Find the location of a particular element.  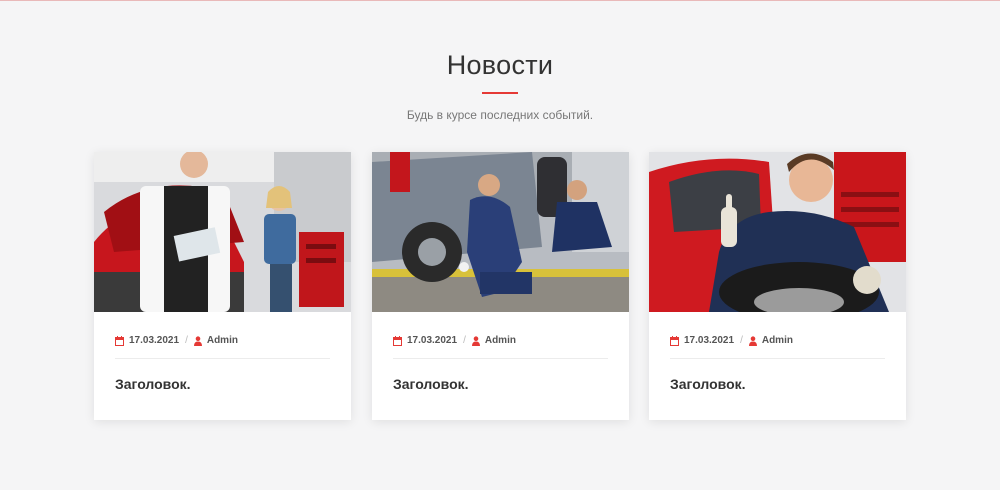

news-image-tire-change is located at coordinates (500, 232).